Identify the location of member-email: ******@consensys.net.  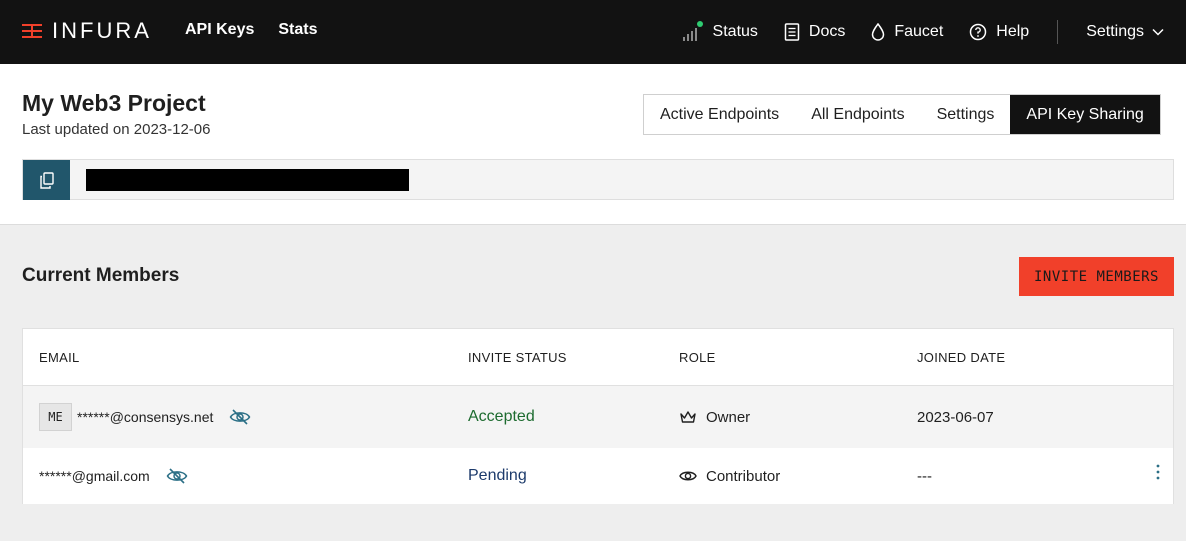
(145, 417).